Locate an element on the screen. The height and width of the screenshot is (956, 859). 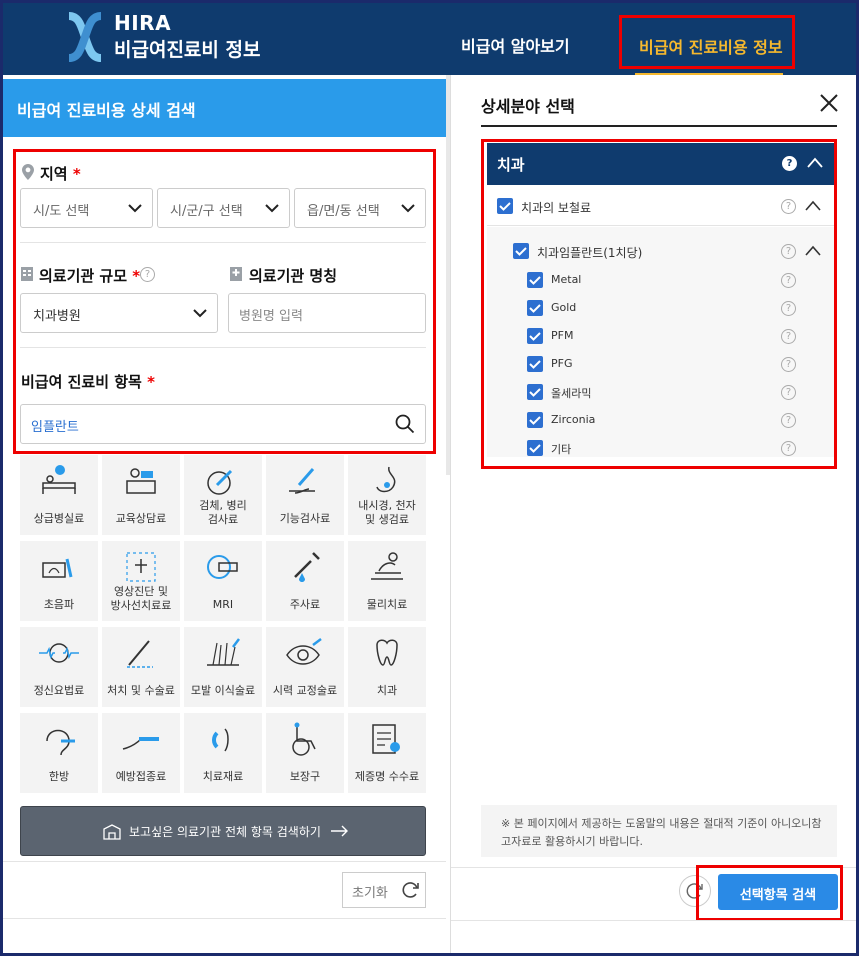
item-label: 기타 is located at coordinates (561, 449).